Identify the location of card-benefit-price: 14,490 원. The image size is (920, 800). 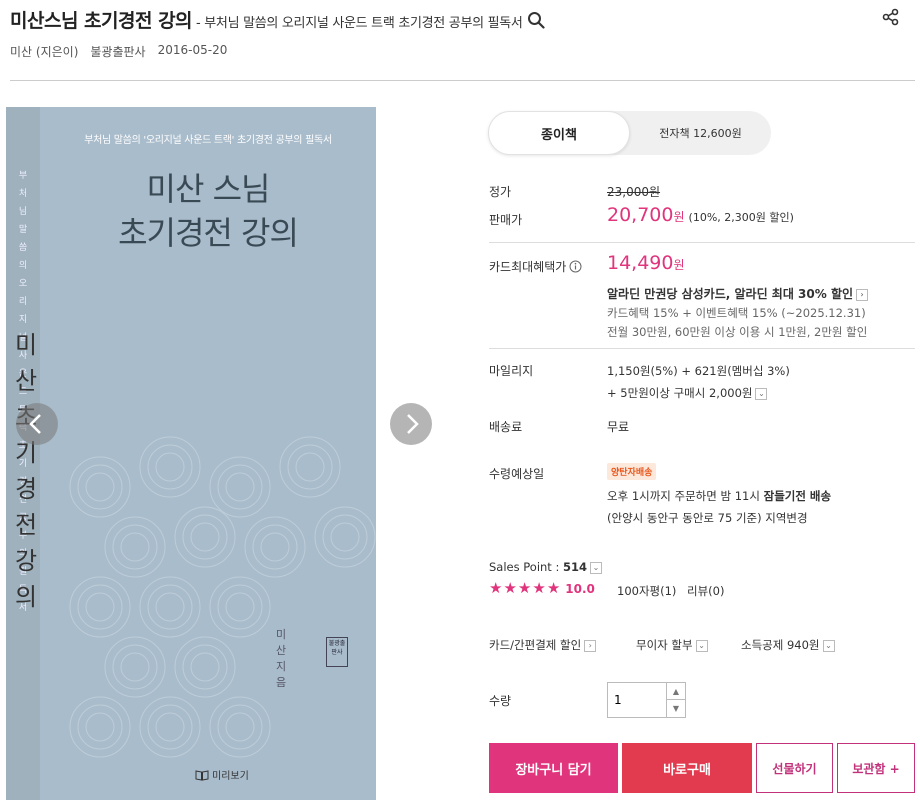
(646, 263).